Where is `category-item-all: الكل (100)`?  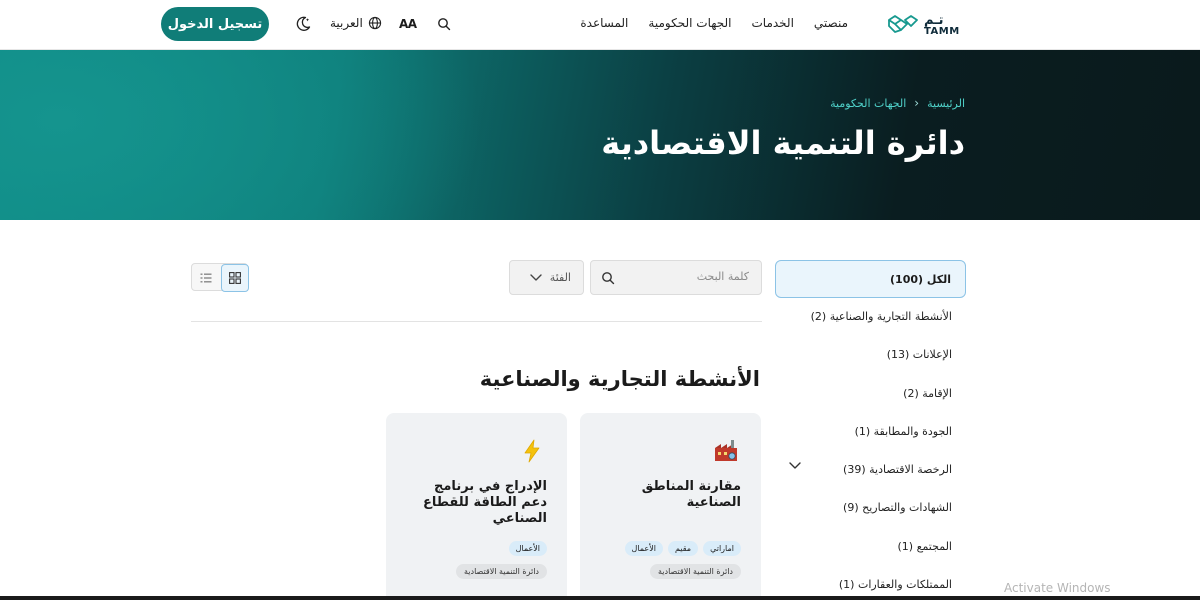
category-item-all: الكل (100) is located at coordinates (870, 279).